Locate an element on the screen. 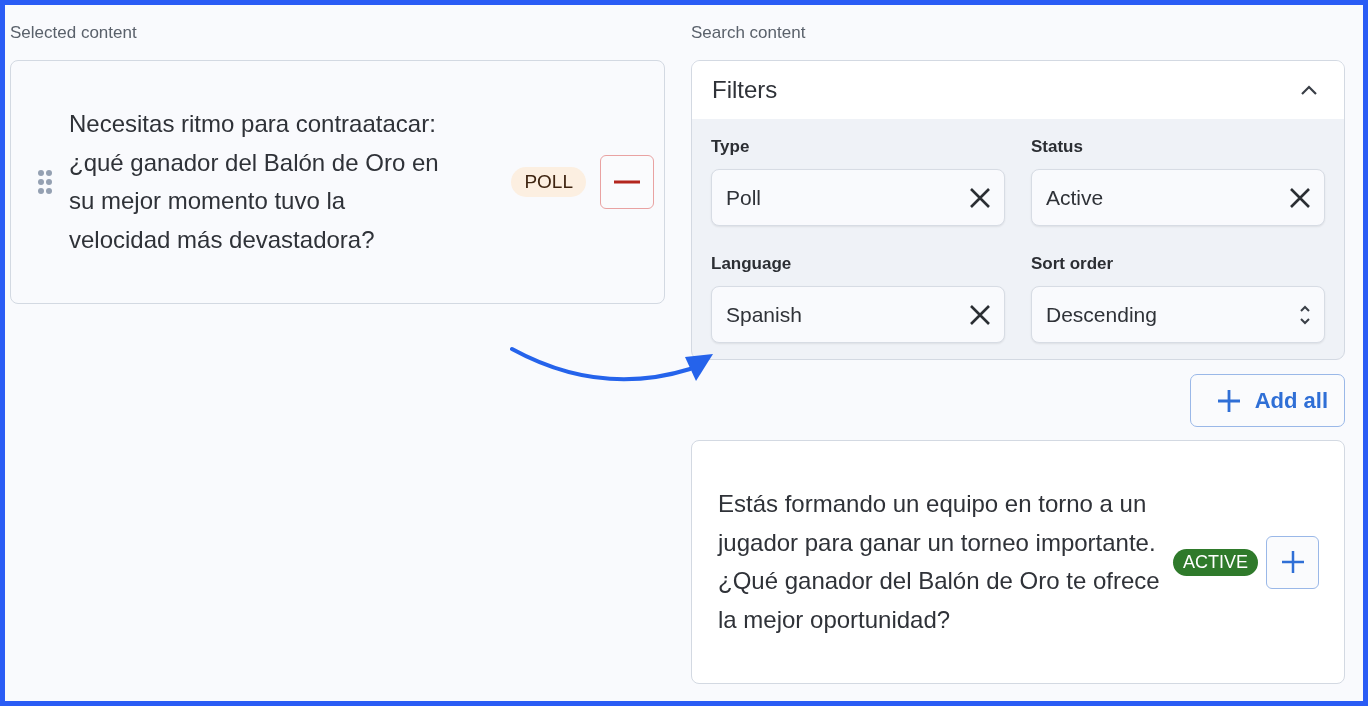  add-all-button: Add all is located at coordinates (1267, 400).